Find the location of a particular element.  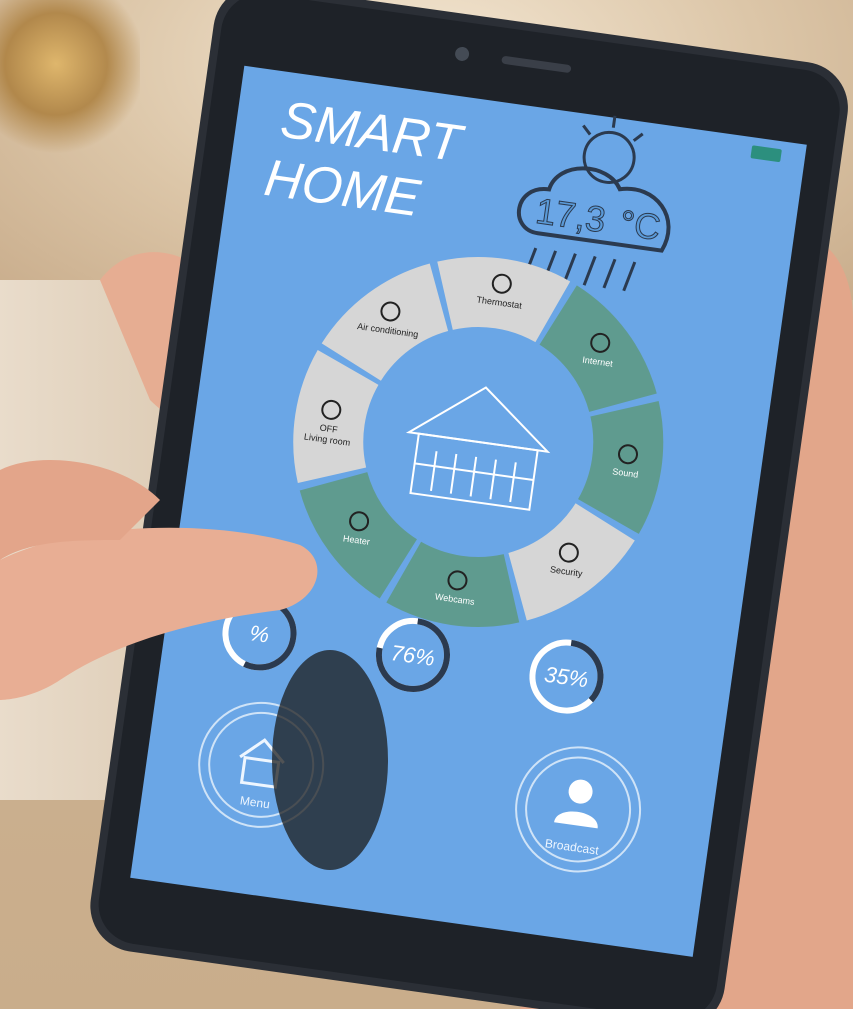

finger-shadow is located at coordinates (330, 760).